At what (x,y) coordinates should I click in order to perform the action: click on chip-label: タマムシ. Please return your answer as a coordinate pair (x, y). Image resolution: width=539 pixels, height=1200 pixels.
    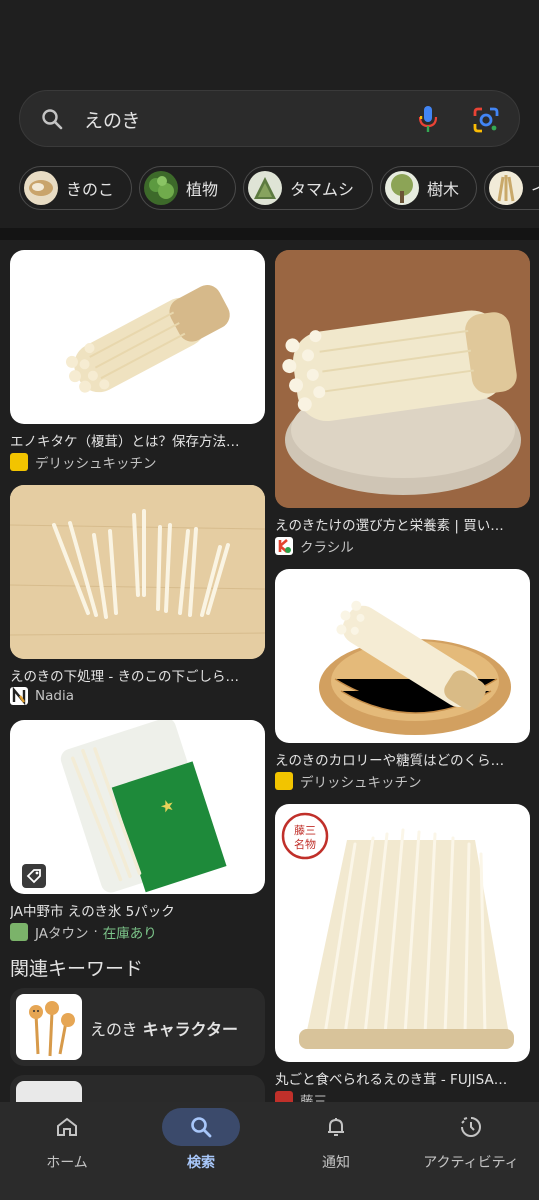
    Looking at the image, I should click on (322, 189).